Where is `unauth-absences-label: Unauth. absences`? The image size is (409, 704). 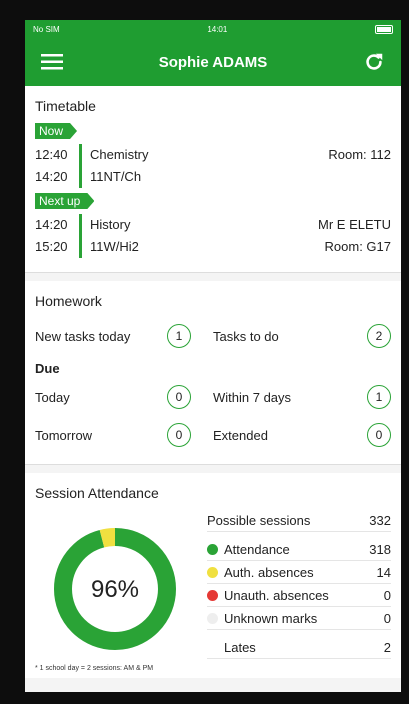 unauth-absences-label: Unauth. absences is located at coordinates (276, 595).